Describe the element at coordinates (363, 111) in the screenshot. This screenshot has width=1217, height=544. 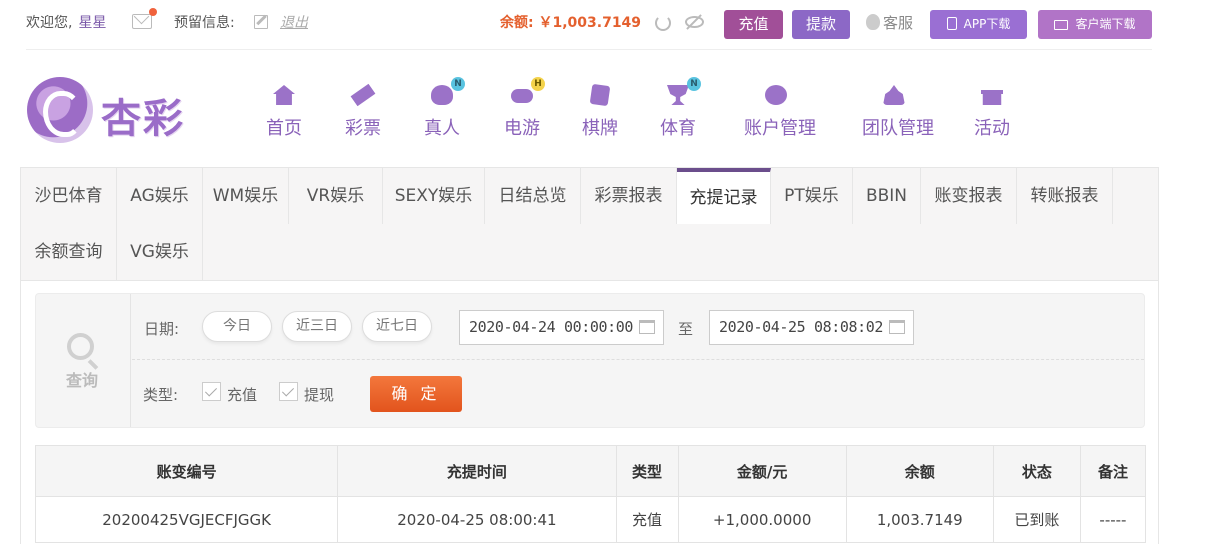
I see `nav-lottery: 彩票` at that location.